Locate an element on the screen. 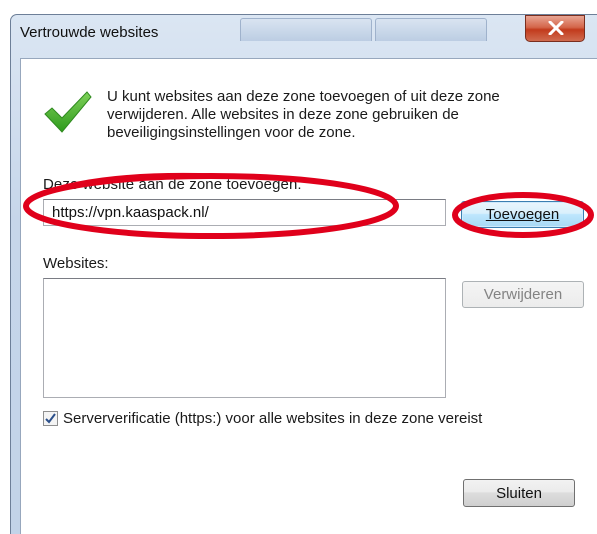  websites-label: Websites: is located at coordinates (76, 263).